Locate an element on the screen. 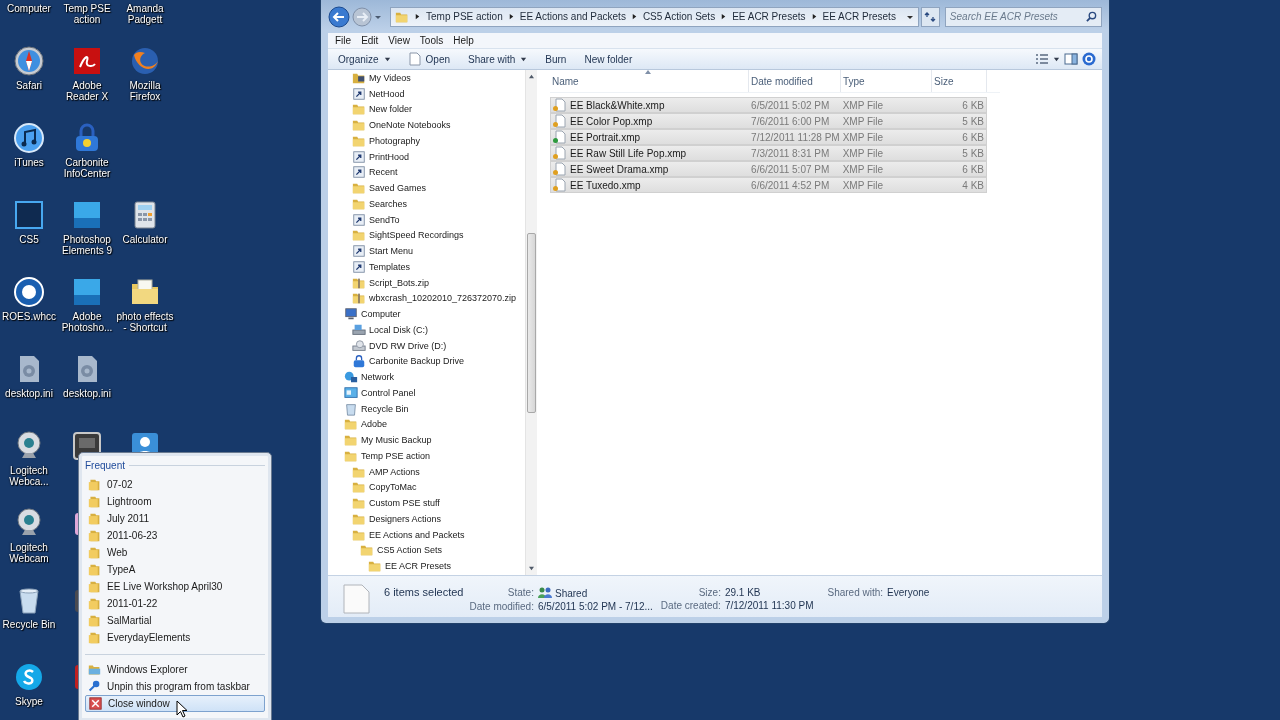  icon-label: Photoshop Elements 9 is located at coordinates (87, 245).